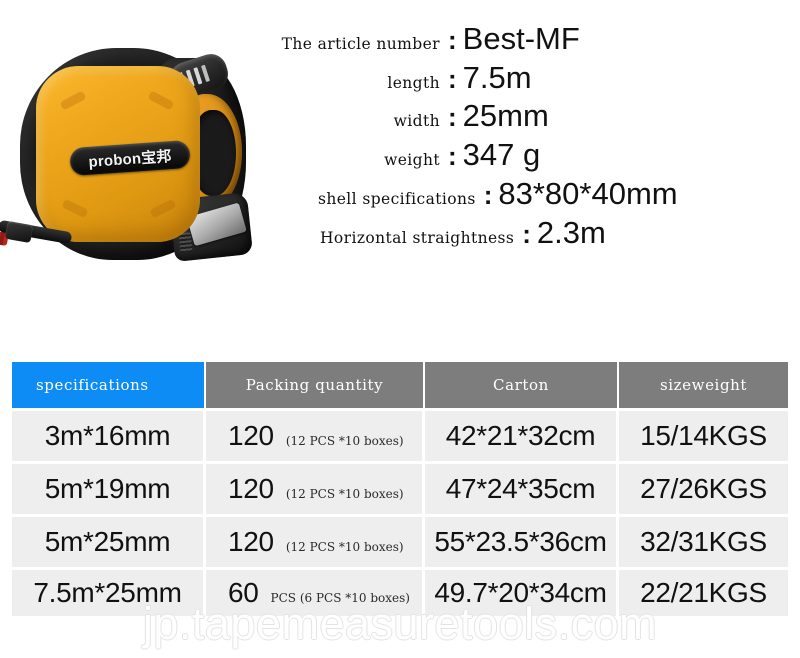 This screenshot has width=800, height=658. I want to click on cell-specification: 7.5m*25mm, so click(109, 593).